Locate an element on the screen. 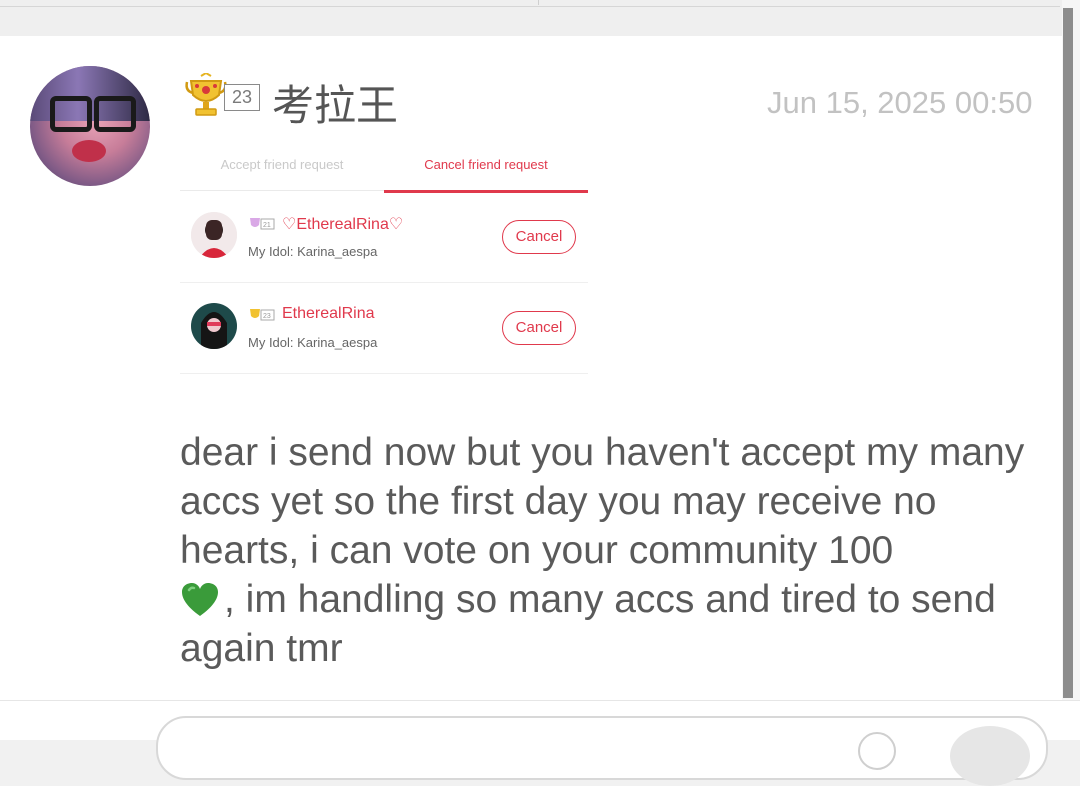 The width and height of the screenshot is (1080, 786). trophy-icon is located at coordinates (206, 94).